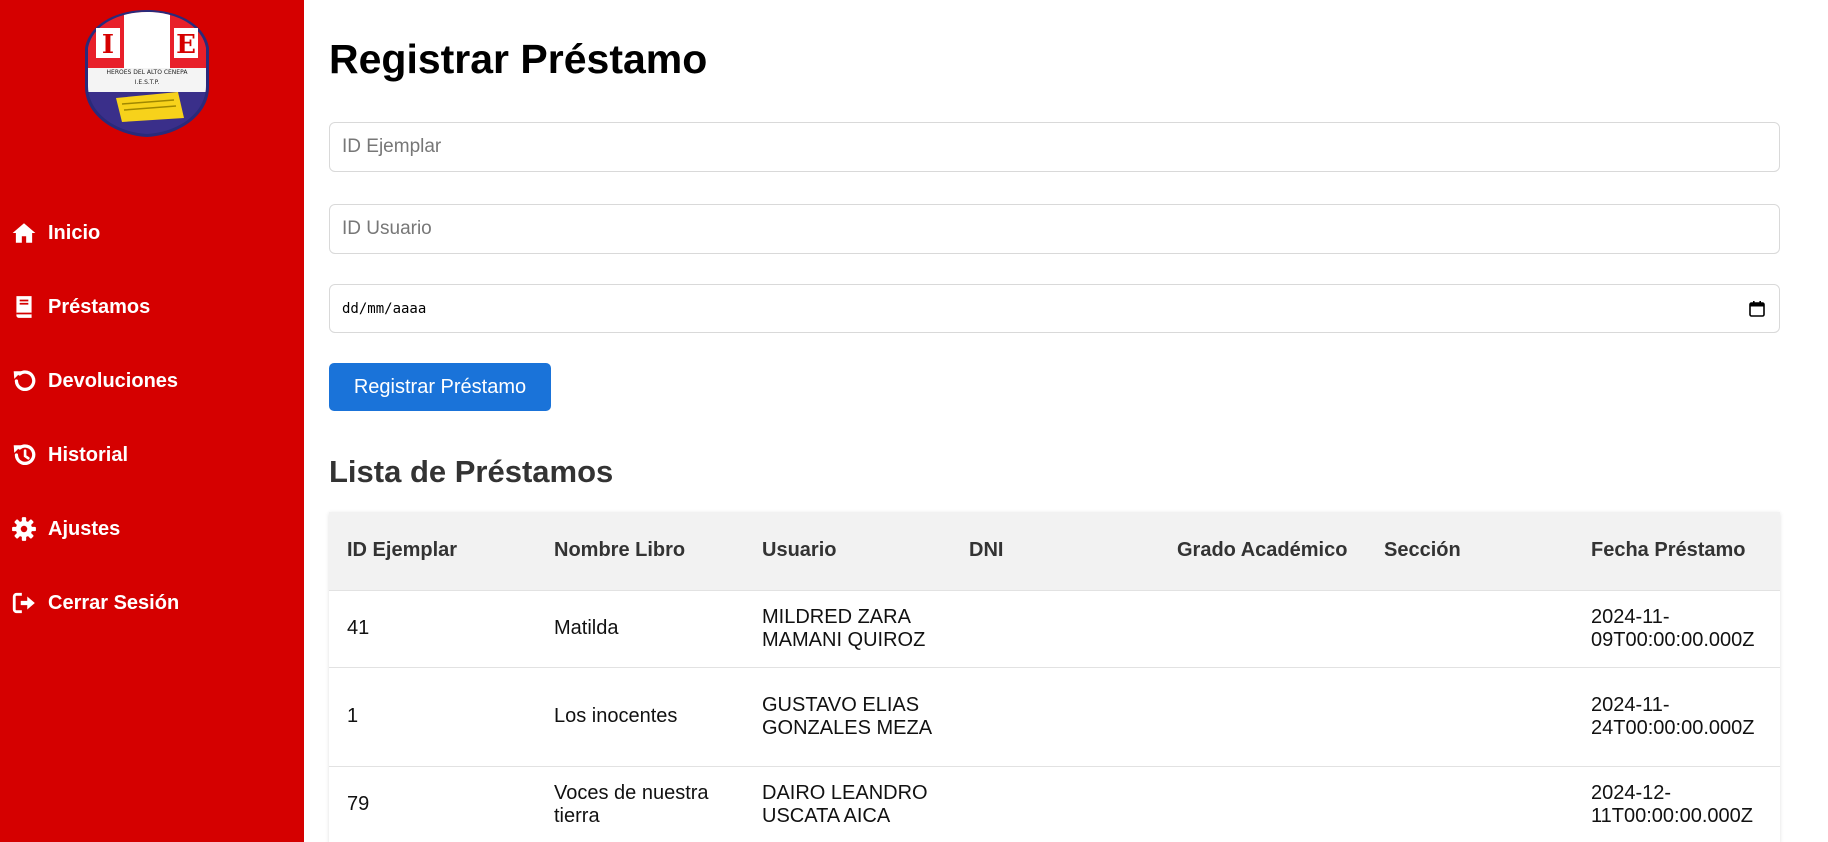 The image size is (1828, 842). I want to click on book-icon, so click(24, 307).